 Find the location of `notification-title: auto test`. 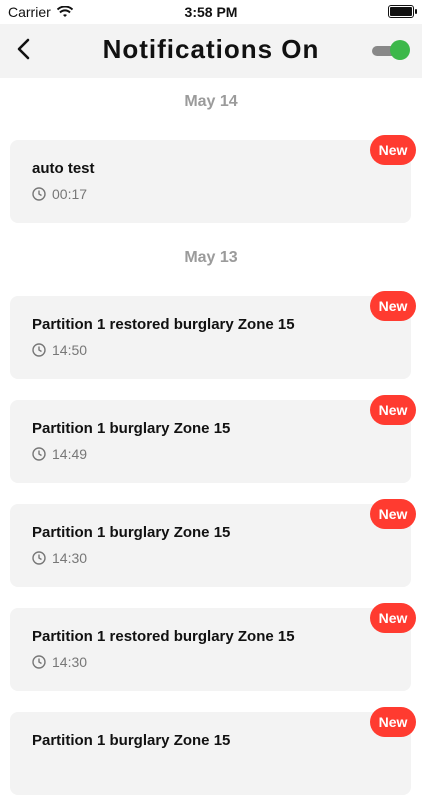

notification-title: auto test is located at coordinates (63, 168).